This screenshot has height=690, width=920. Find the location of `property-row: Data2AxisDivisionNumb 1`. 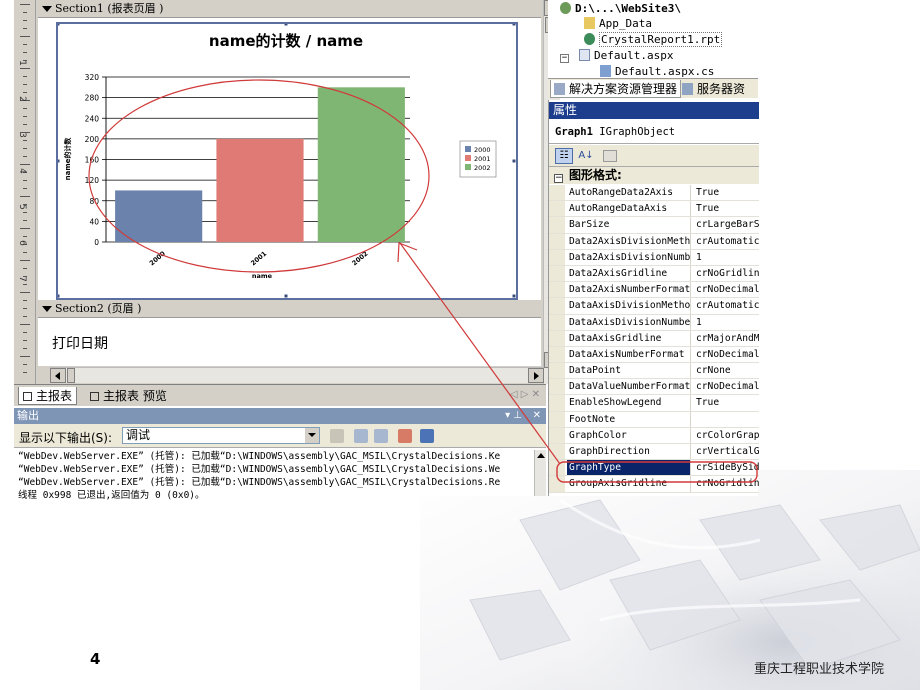

property-row: Data2AxisDivisionNumb 1 is located at coordinates (654, 257).